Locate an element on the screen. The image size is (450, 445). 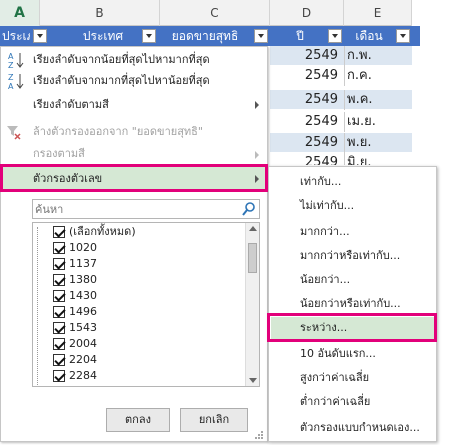
scroll-thumb is located at coordinates (252, 258).